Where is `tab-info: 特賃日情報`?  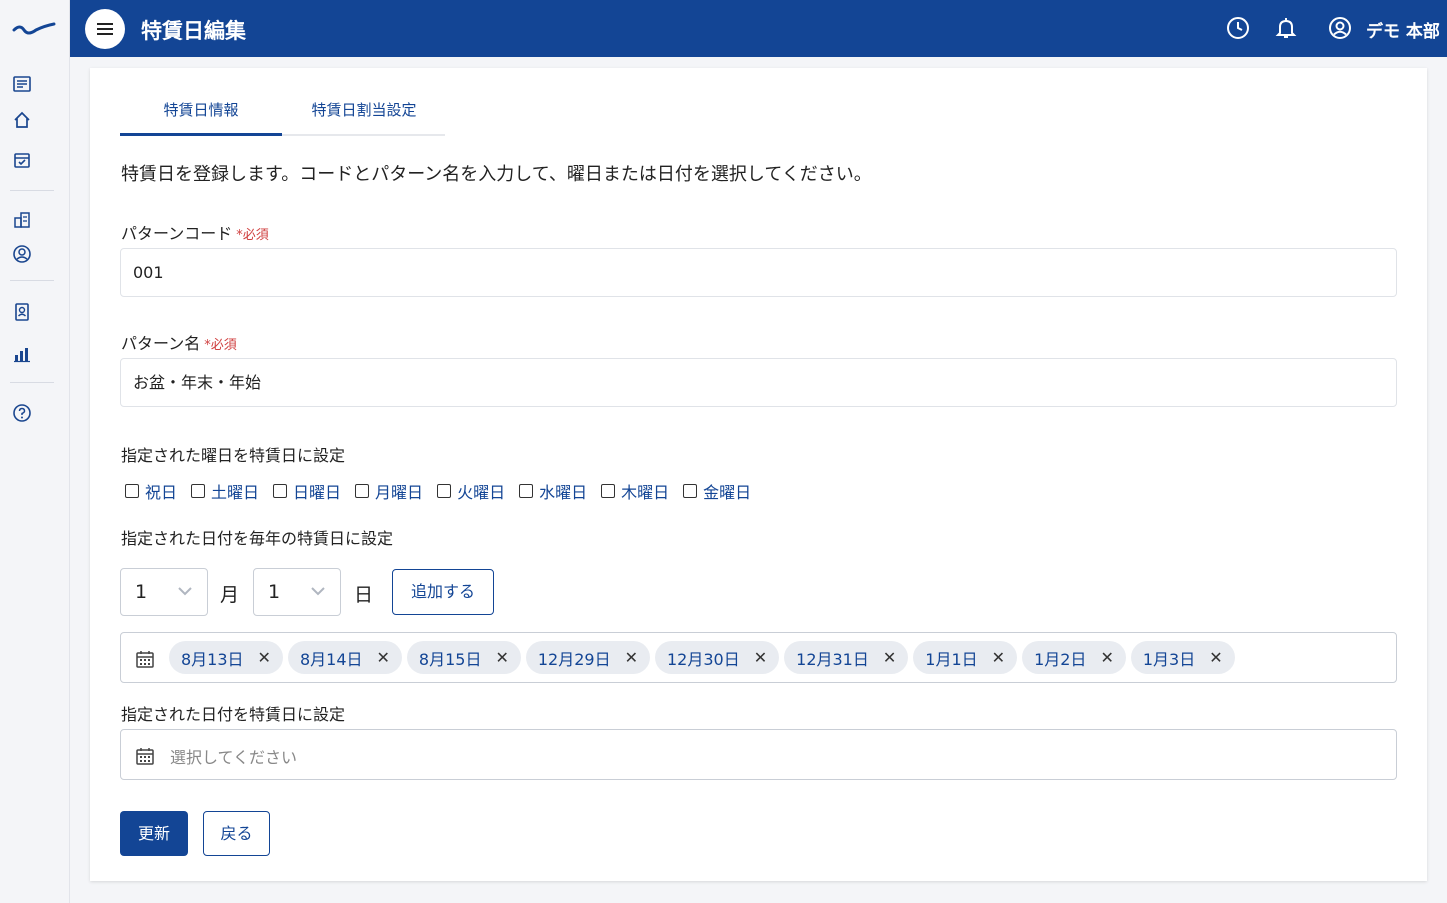
tab-info: 特賃日情報 is located at coordinates (201, 112).